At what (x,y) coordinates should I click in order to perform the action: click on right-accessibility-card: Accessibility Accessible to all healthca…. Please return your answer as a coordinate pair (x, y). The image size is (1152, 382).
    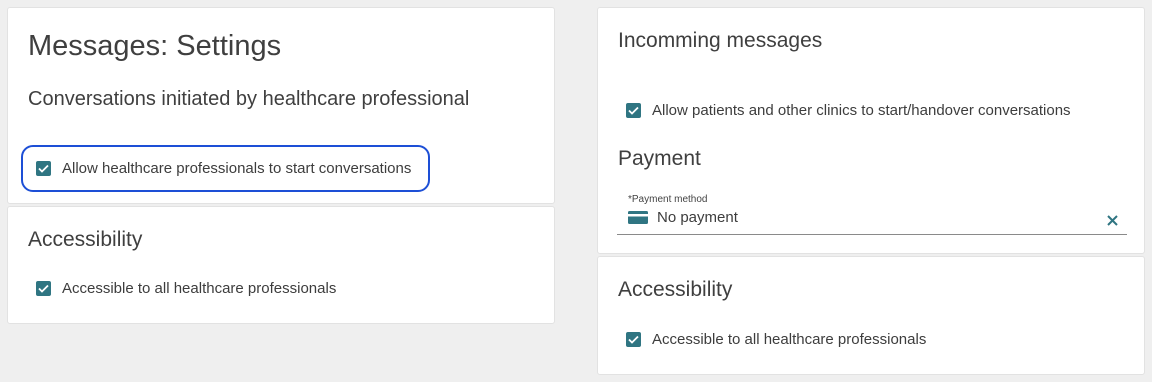
    Looking at the image, I should click on (871, 315).